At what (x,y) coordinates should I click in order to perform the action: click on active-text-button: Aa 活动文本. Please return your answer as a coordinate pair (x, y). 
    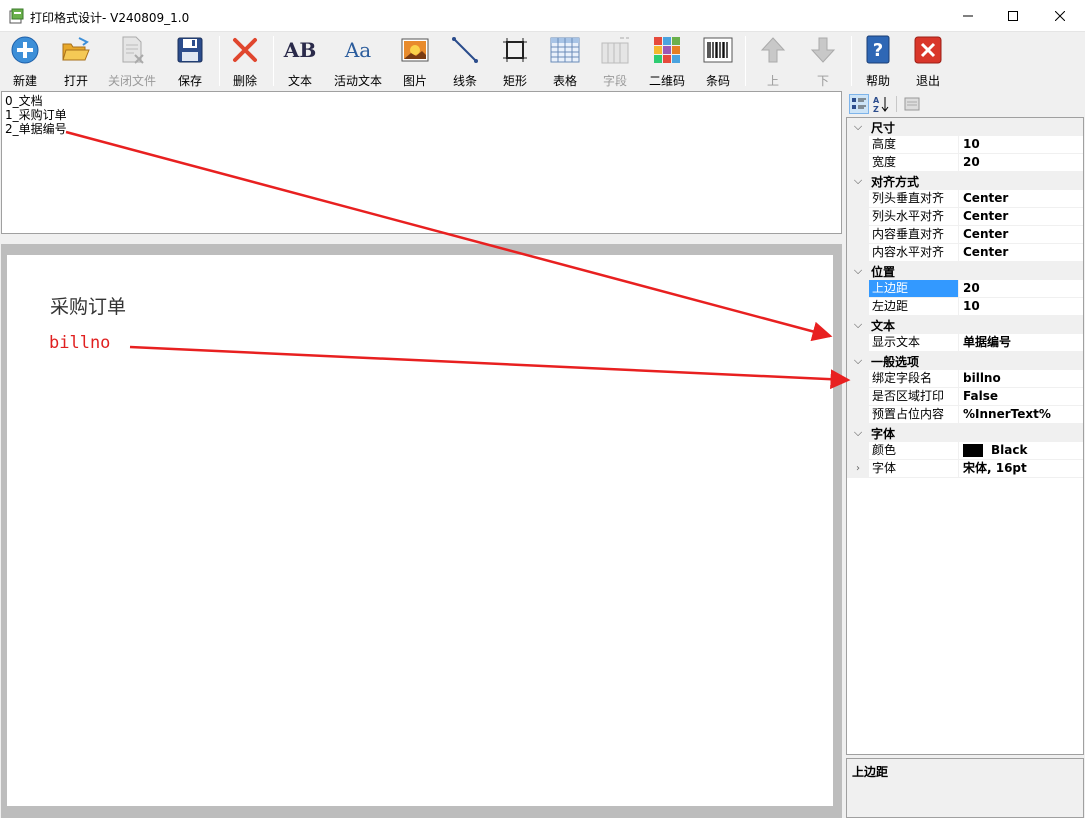
    Looking at the image, I should click on (358, 62).